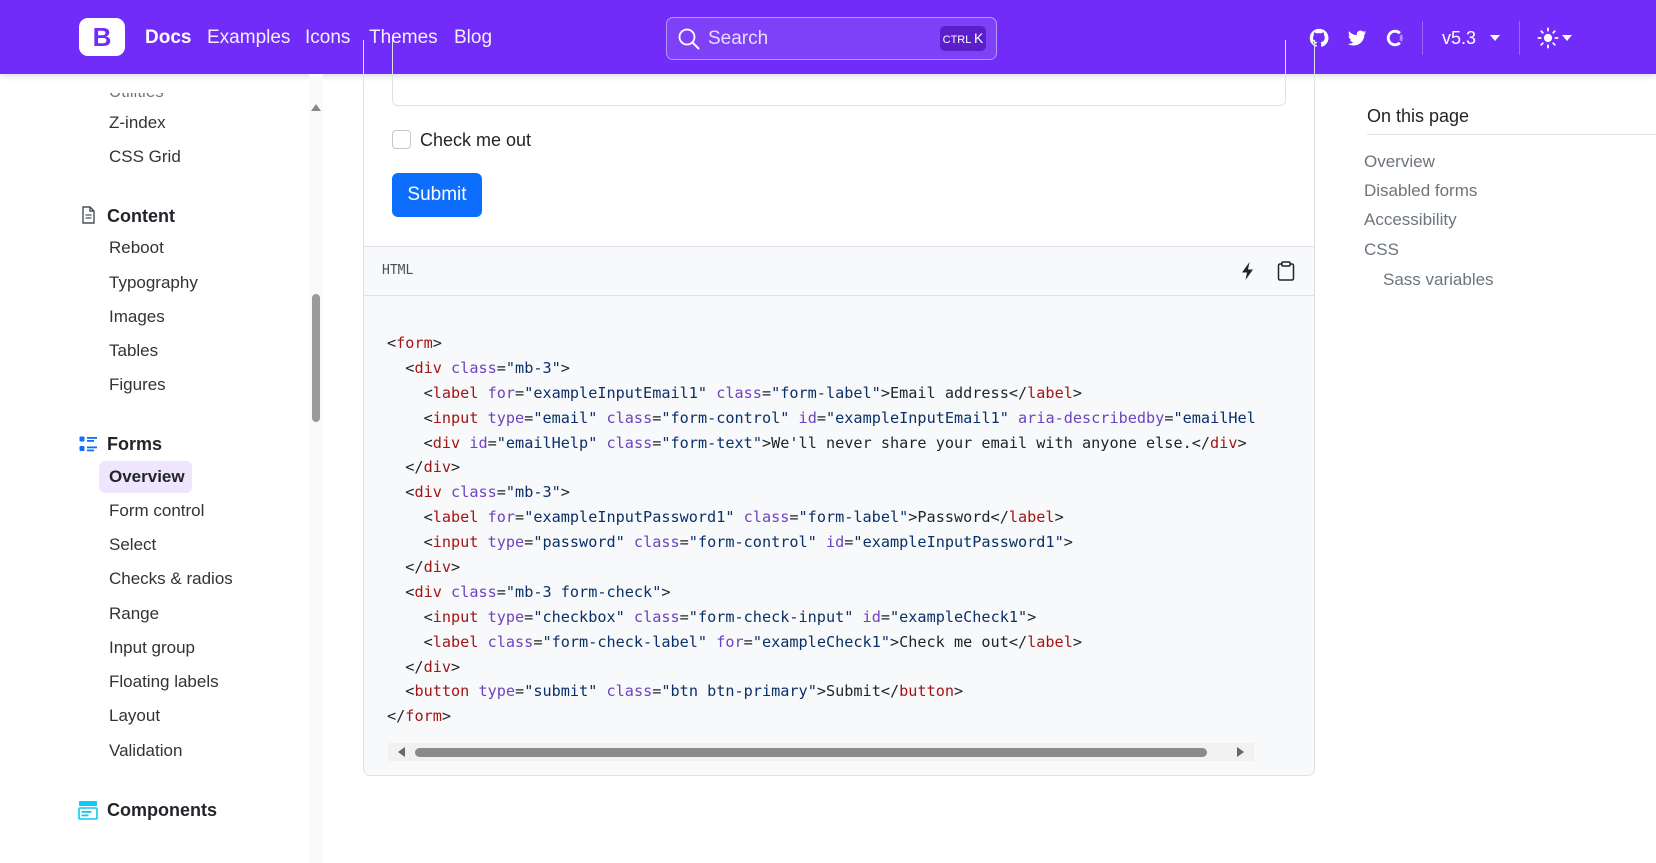  What do you see at coordinates (171, 579) in the screenshot?
I see `sidebar-item-checks-radios: Checks & radios` at bounding box center [171, 579].